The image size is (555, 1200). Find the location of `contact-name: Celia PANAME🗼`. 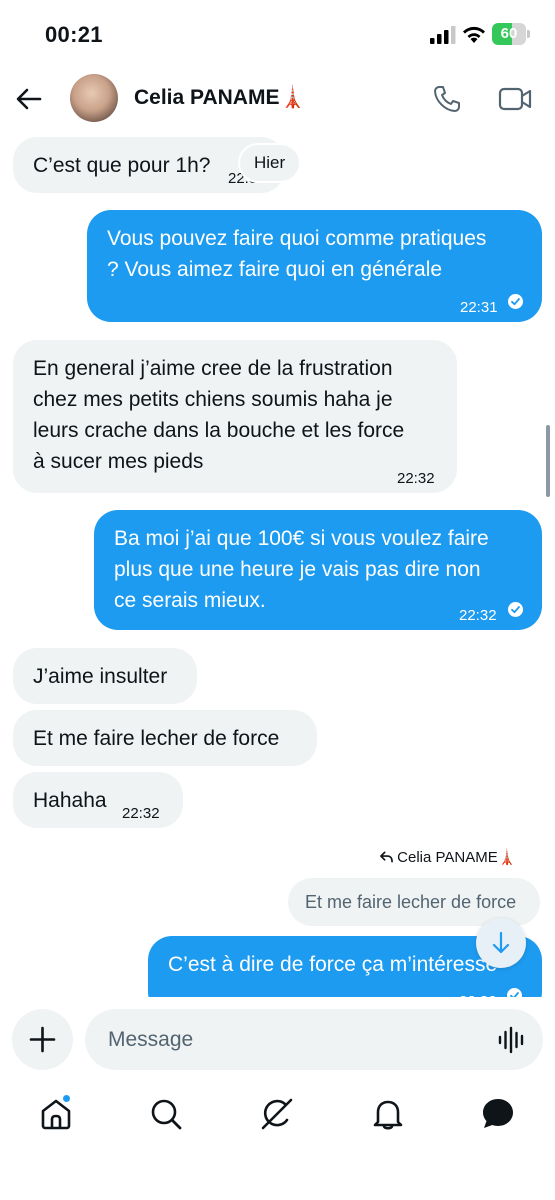

contact-name: Celia PANAME🗼 is located at coordinates (220, 98).